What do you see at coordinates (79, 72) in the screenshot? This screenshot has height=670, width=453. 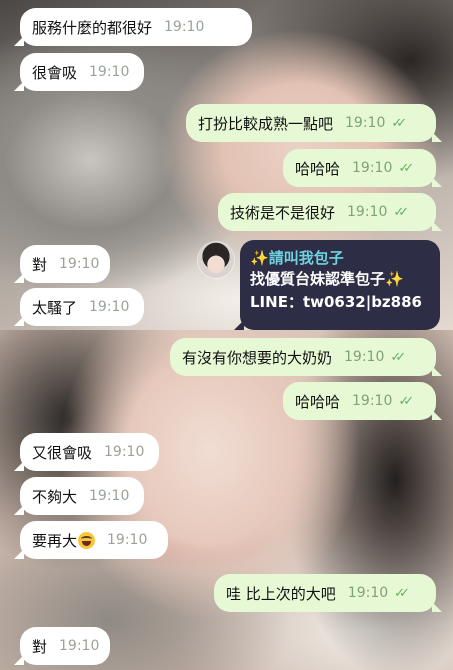 I see `message-incoming: 很會吸 19:10` at bounding box center [79, 72].